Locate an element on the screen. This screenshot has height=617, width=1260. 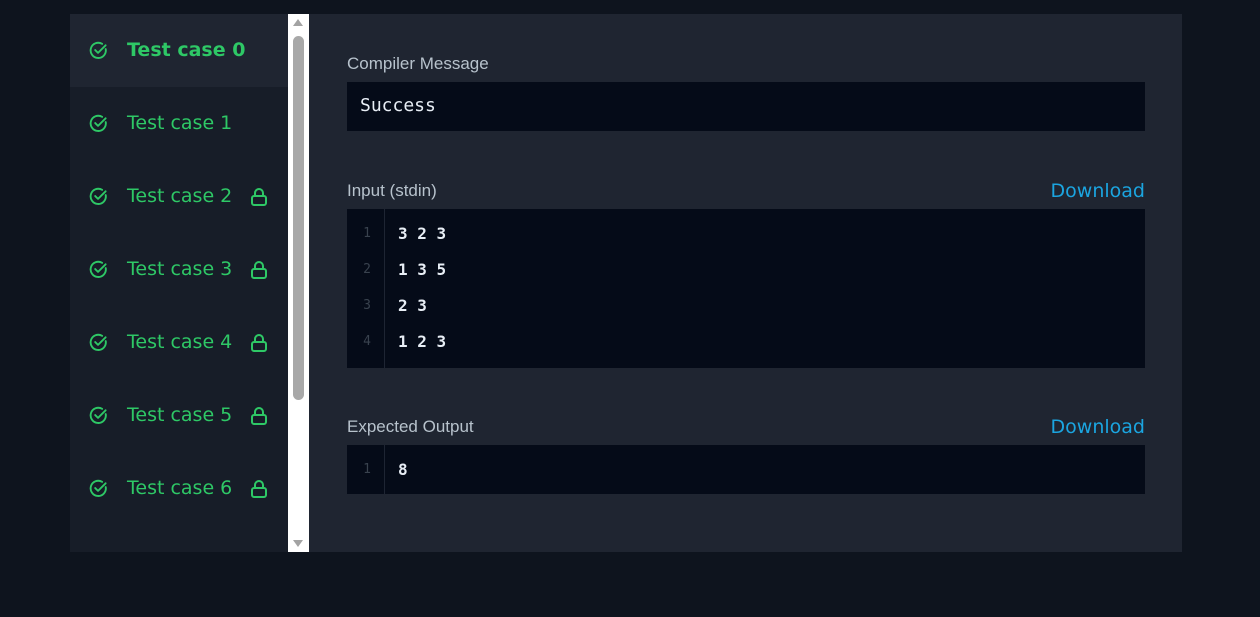
code-line: 4 1 2 3 is located at coordinates (746, 342).